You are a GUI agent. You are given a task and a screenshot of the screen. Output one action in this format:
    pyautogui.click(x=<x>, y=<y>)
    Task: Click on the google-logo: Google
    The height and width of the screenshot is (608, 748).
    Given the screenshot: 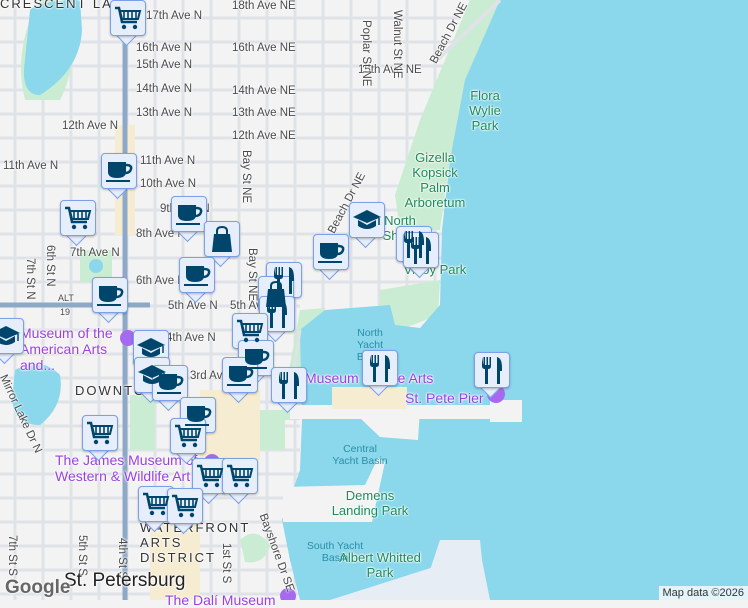 What is the action you would take?
    pyautogui.click(x=37, y=588)
    